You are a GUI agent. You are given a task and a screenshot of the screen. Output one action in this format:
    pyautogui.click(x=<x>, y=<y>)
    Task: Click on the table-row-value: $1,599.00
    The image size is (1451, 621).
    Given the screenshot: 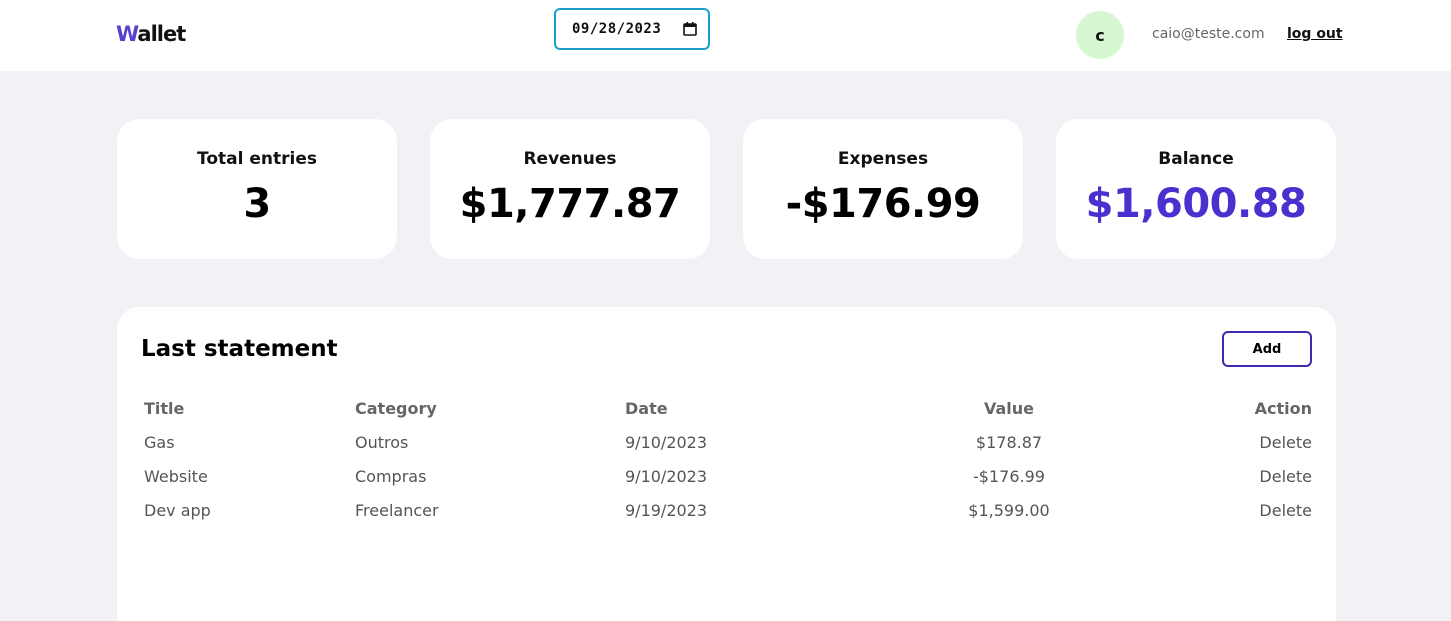 What is the action you would take?
    pyautogui.click(x=1009, y=510)
    